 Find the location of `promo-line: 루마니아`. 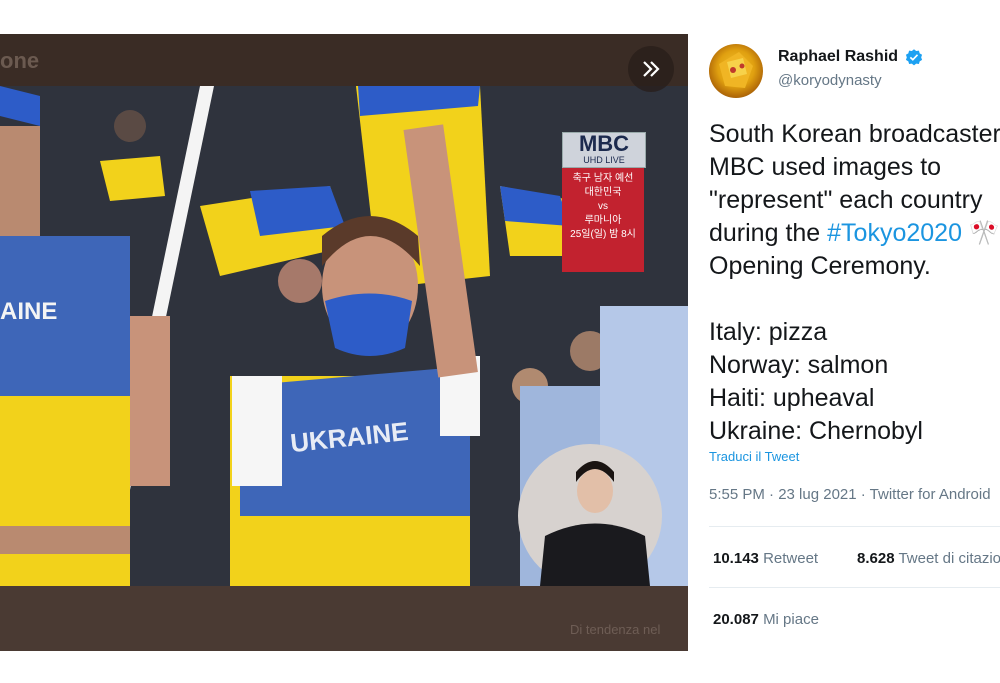

promo-line: 루마니아 is located at coordinates (603, 220).